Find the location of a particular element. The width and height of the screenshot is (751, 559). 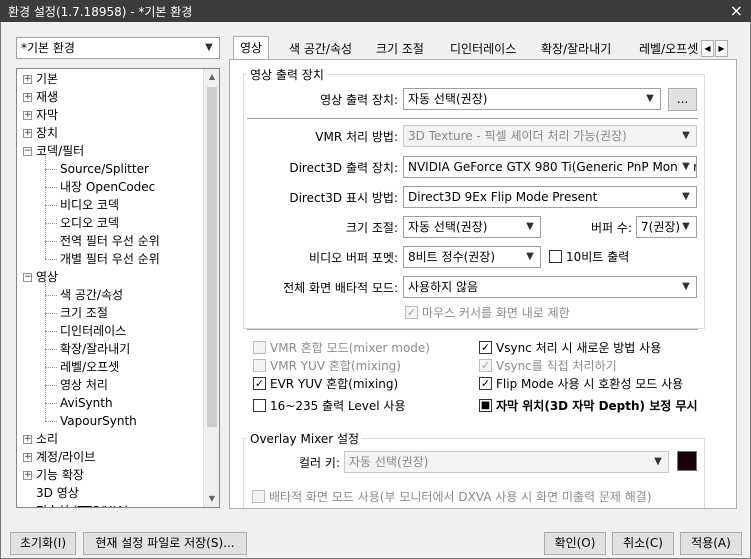

evr-yuv-label: EVR YUV 혼합(mixing) is located at coordinates (334, 384).